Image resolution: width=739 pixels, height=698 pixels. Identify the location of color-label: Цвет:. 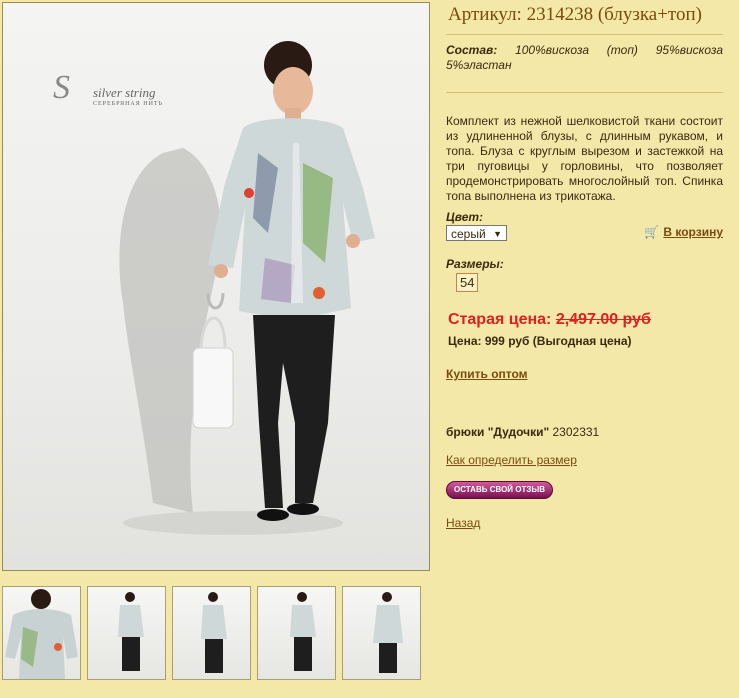
(465, 217).